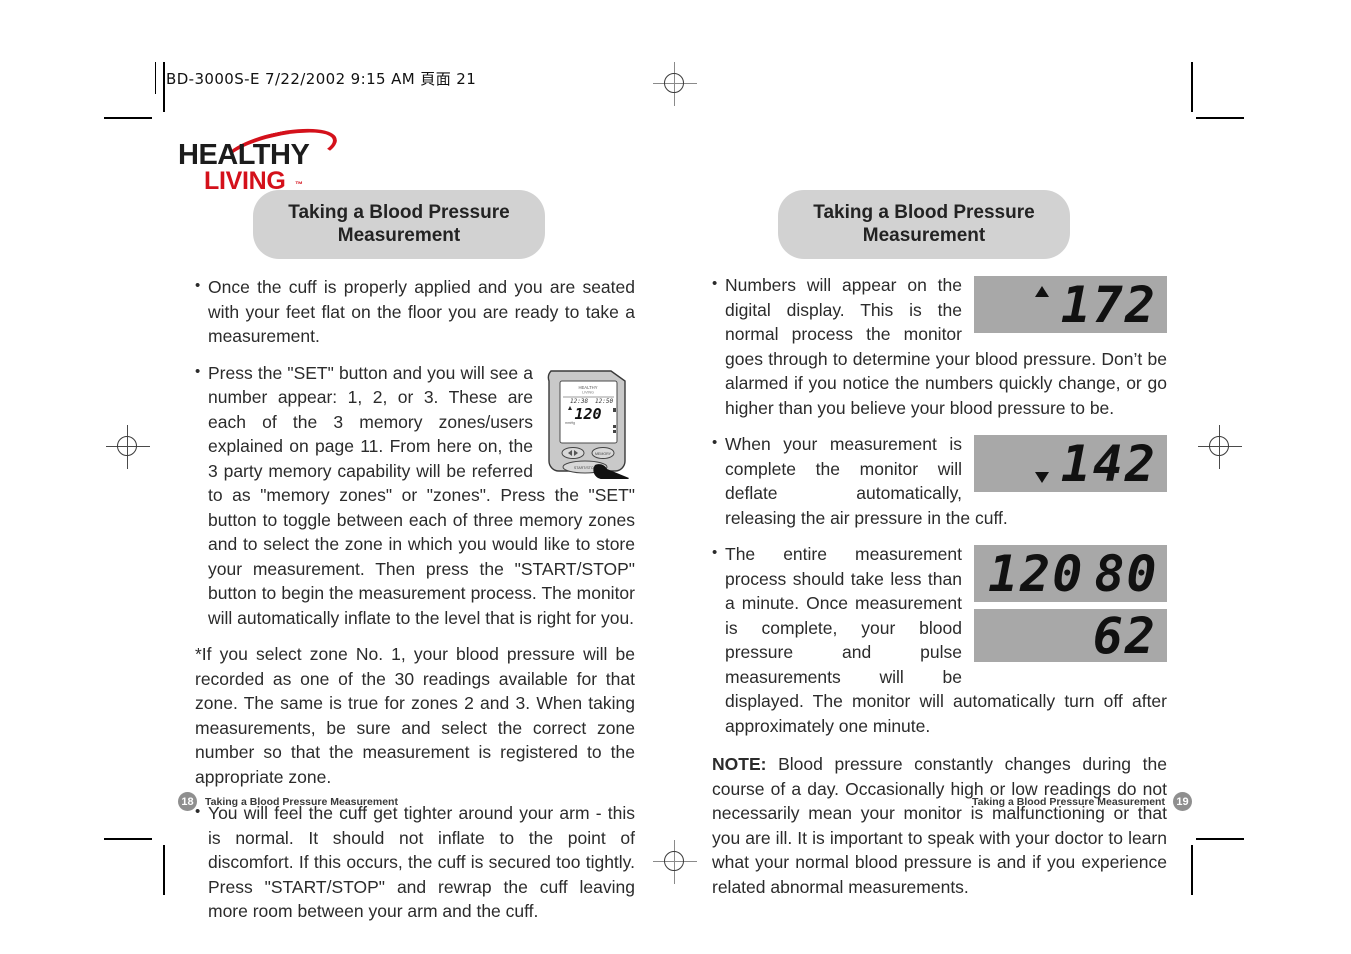 Image resolution: width=1351 pixels, height=954 pixels. Describe the element at coordinates (604, 401) in the screenshot. I see `svg-text: 12:50` at that location.